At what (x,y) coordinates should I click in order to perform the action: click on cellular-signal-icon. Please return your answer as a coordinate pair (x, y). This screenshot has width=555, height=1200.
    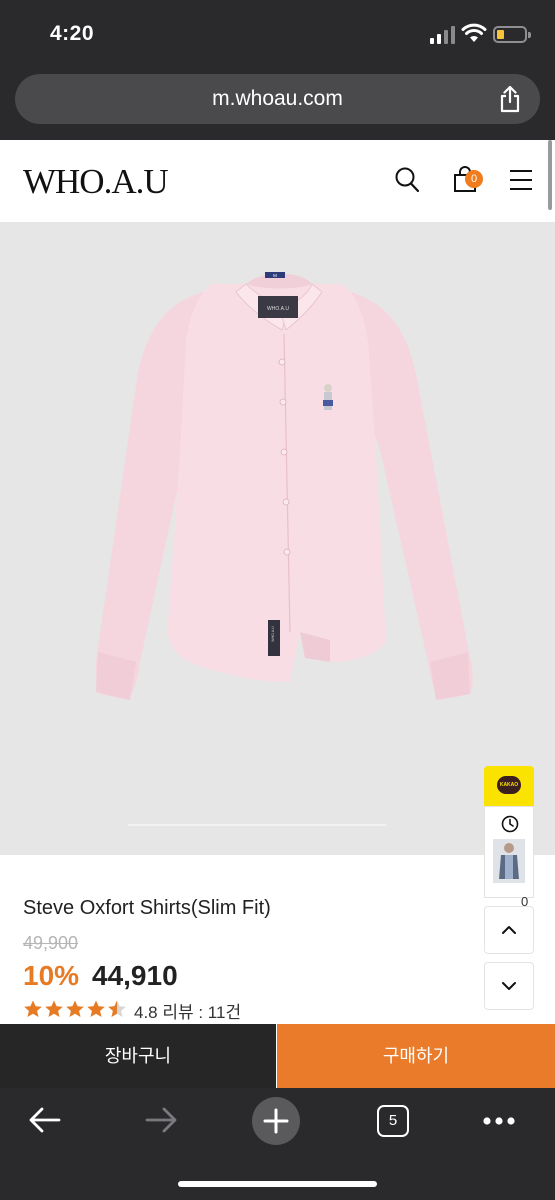
    Looking at the image, I should click on (443, 34).